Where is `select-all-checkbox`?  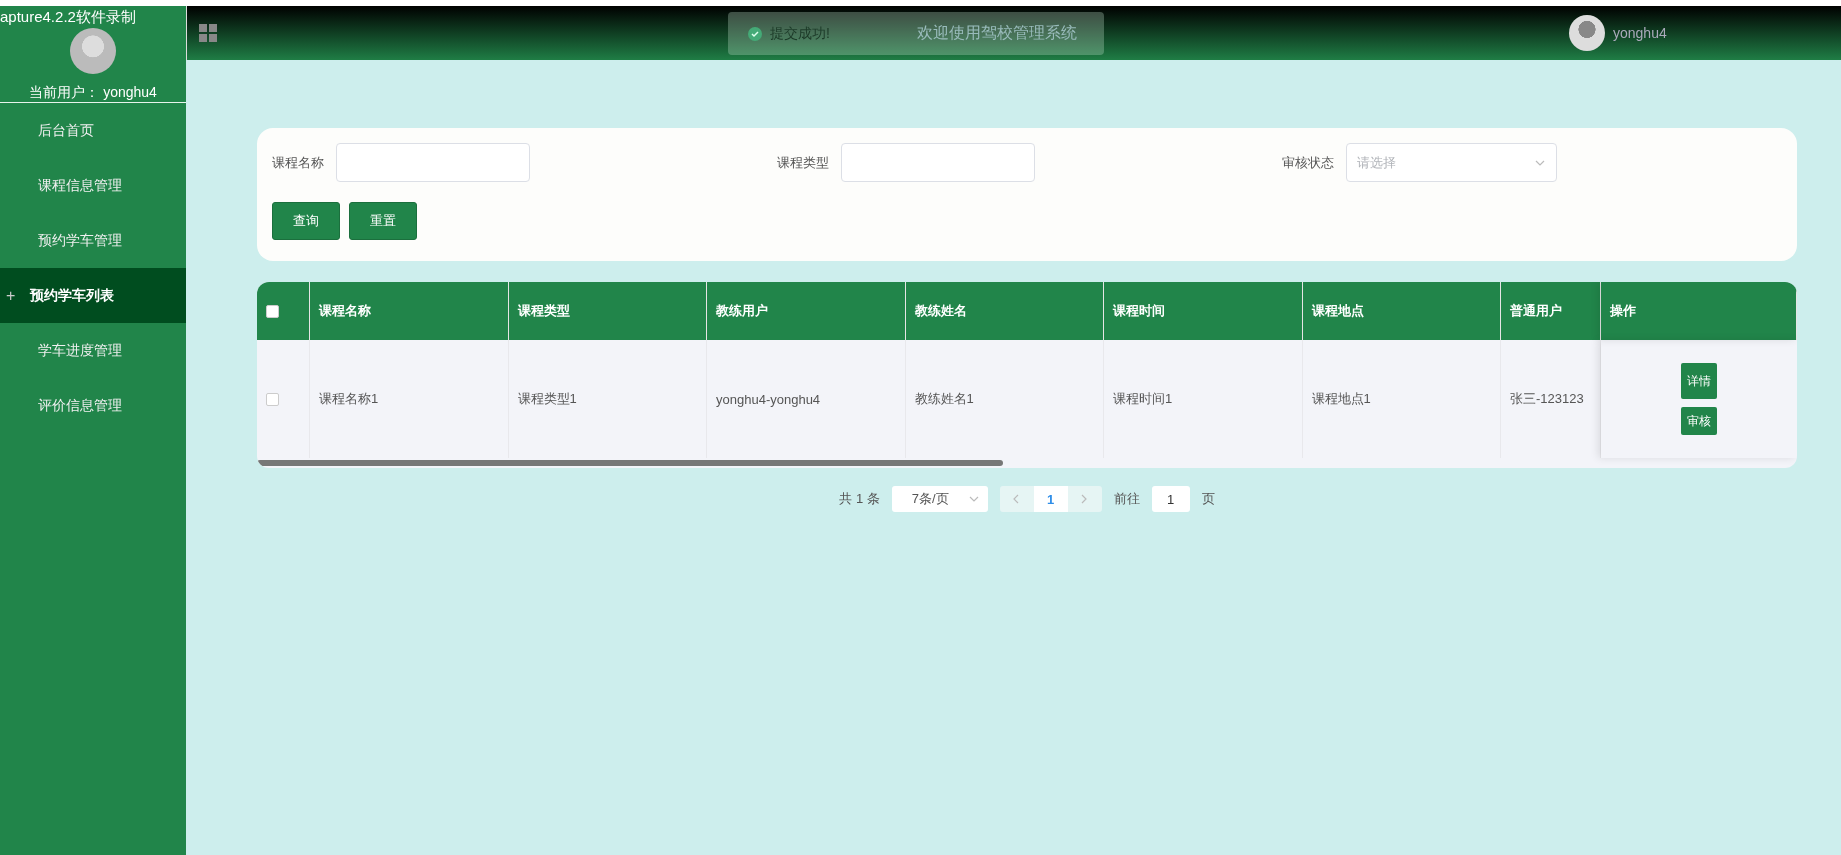
select-all-checkbox is located at coordinates (272, 311).